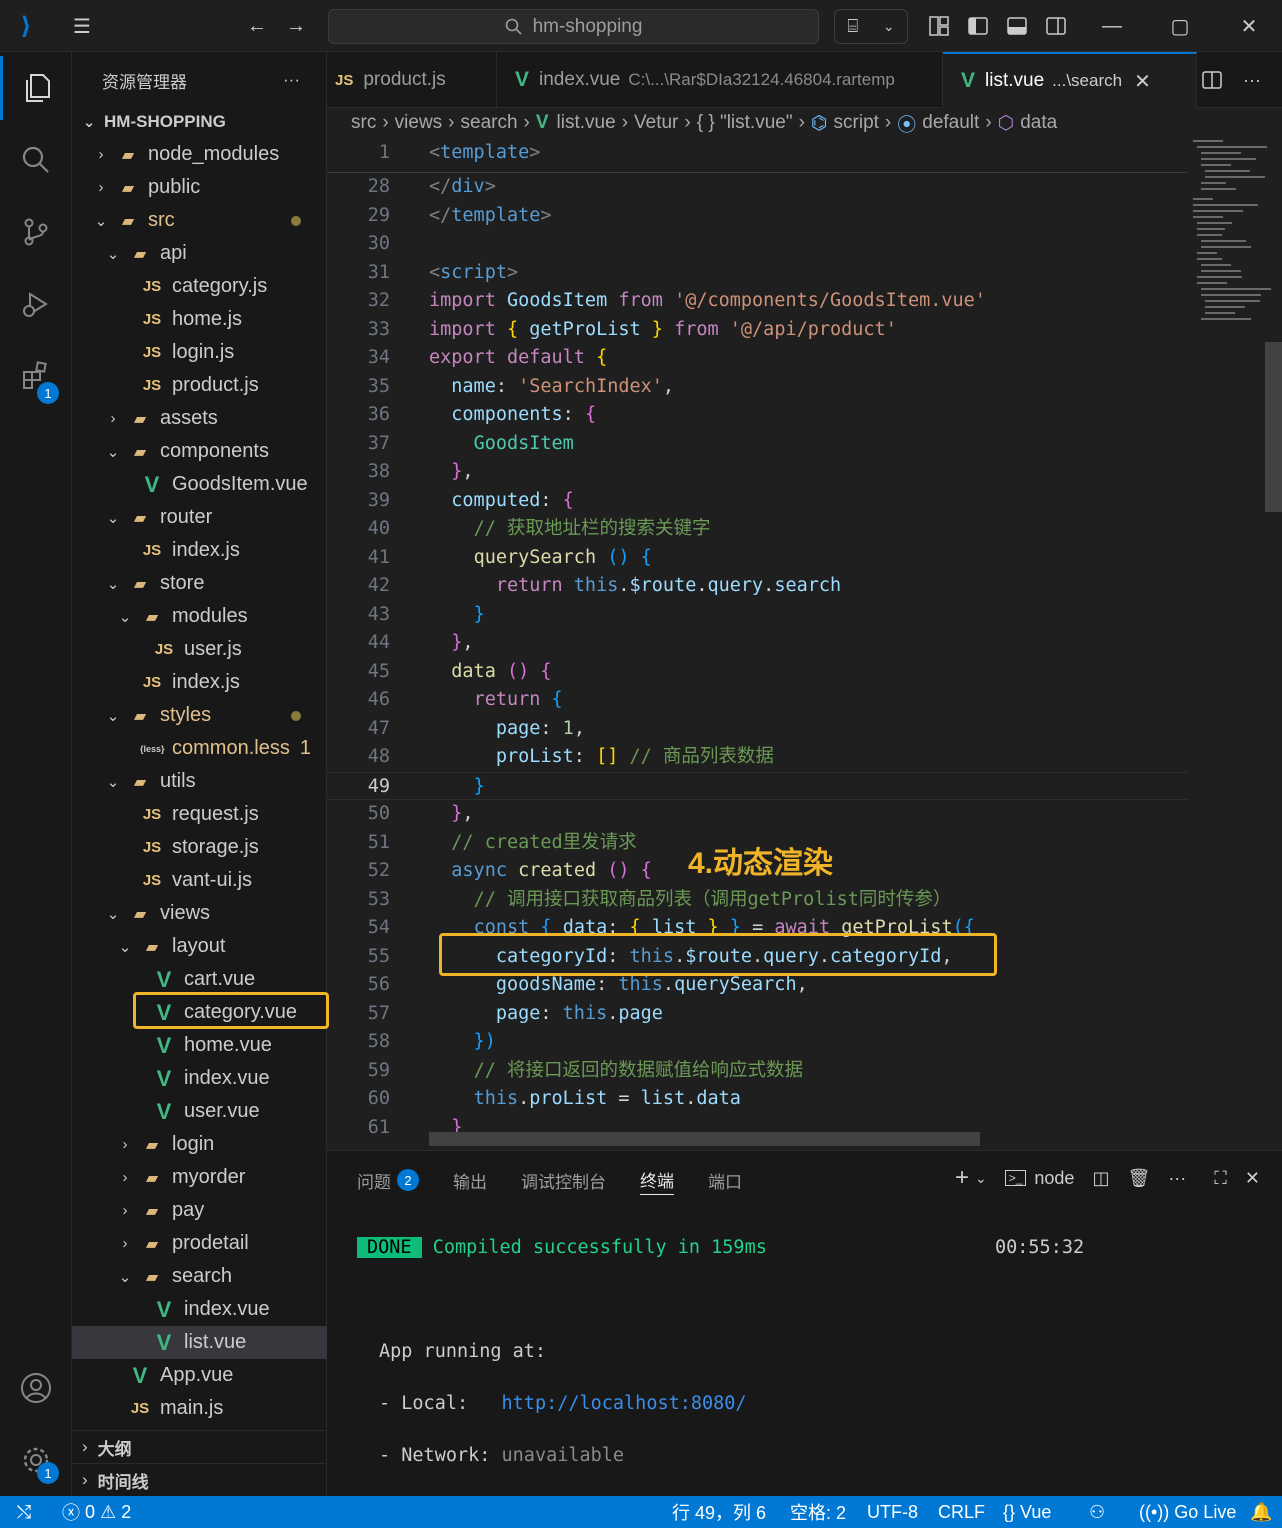 The height and width of the screenshot is (1528, 1282). What do you see at coordinates (82, 26) in the screenshot?
I see `menu-icon: ☰` at bounding box center [82, 26].